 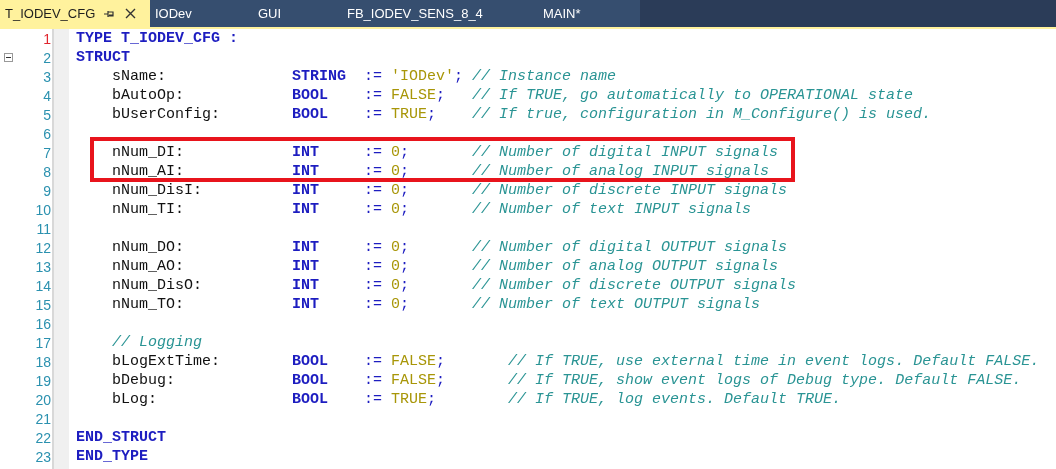 What do you see at coordinates (157, 342) in the screenshot?
I see `code-comment: // Logging` at bounding box center [157, 342].